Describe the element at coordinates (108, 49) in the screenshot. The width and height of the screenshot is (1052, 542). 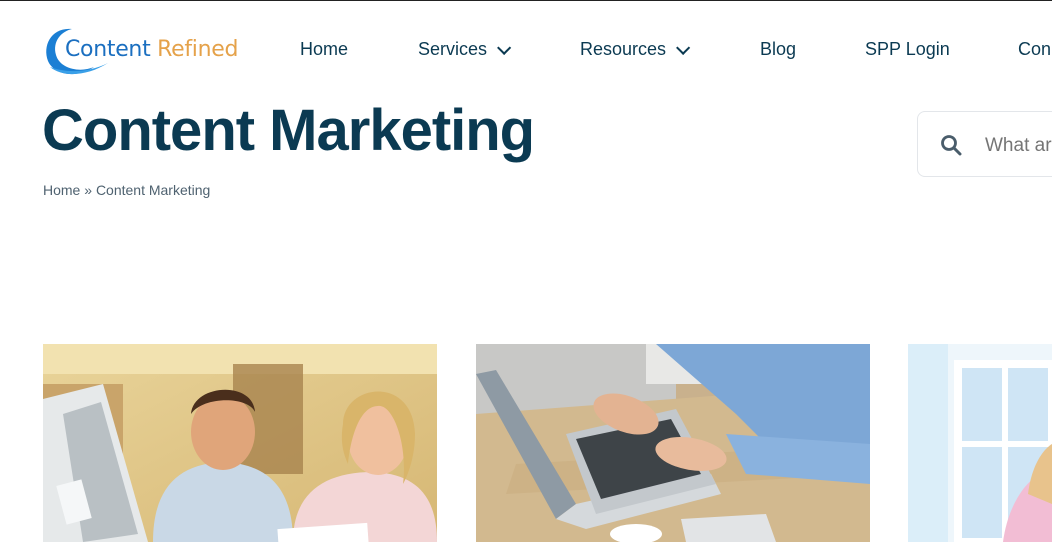
I see `logo-word-content: Content` at that location.